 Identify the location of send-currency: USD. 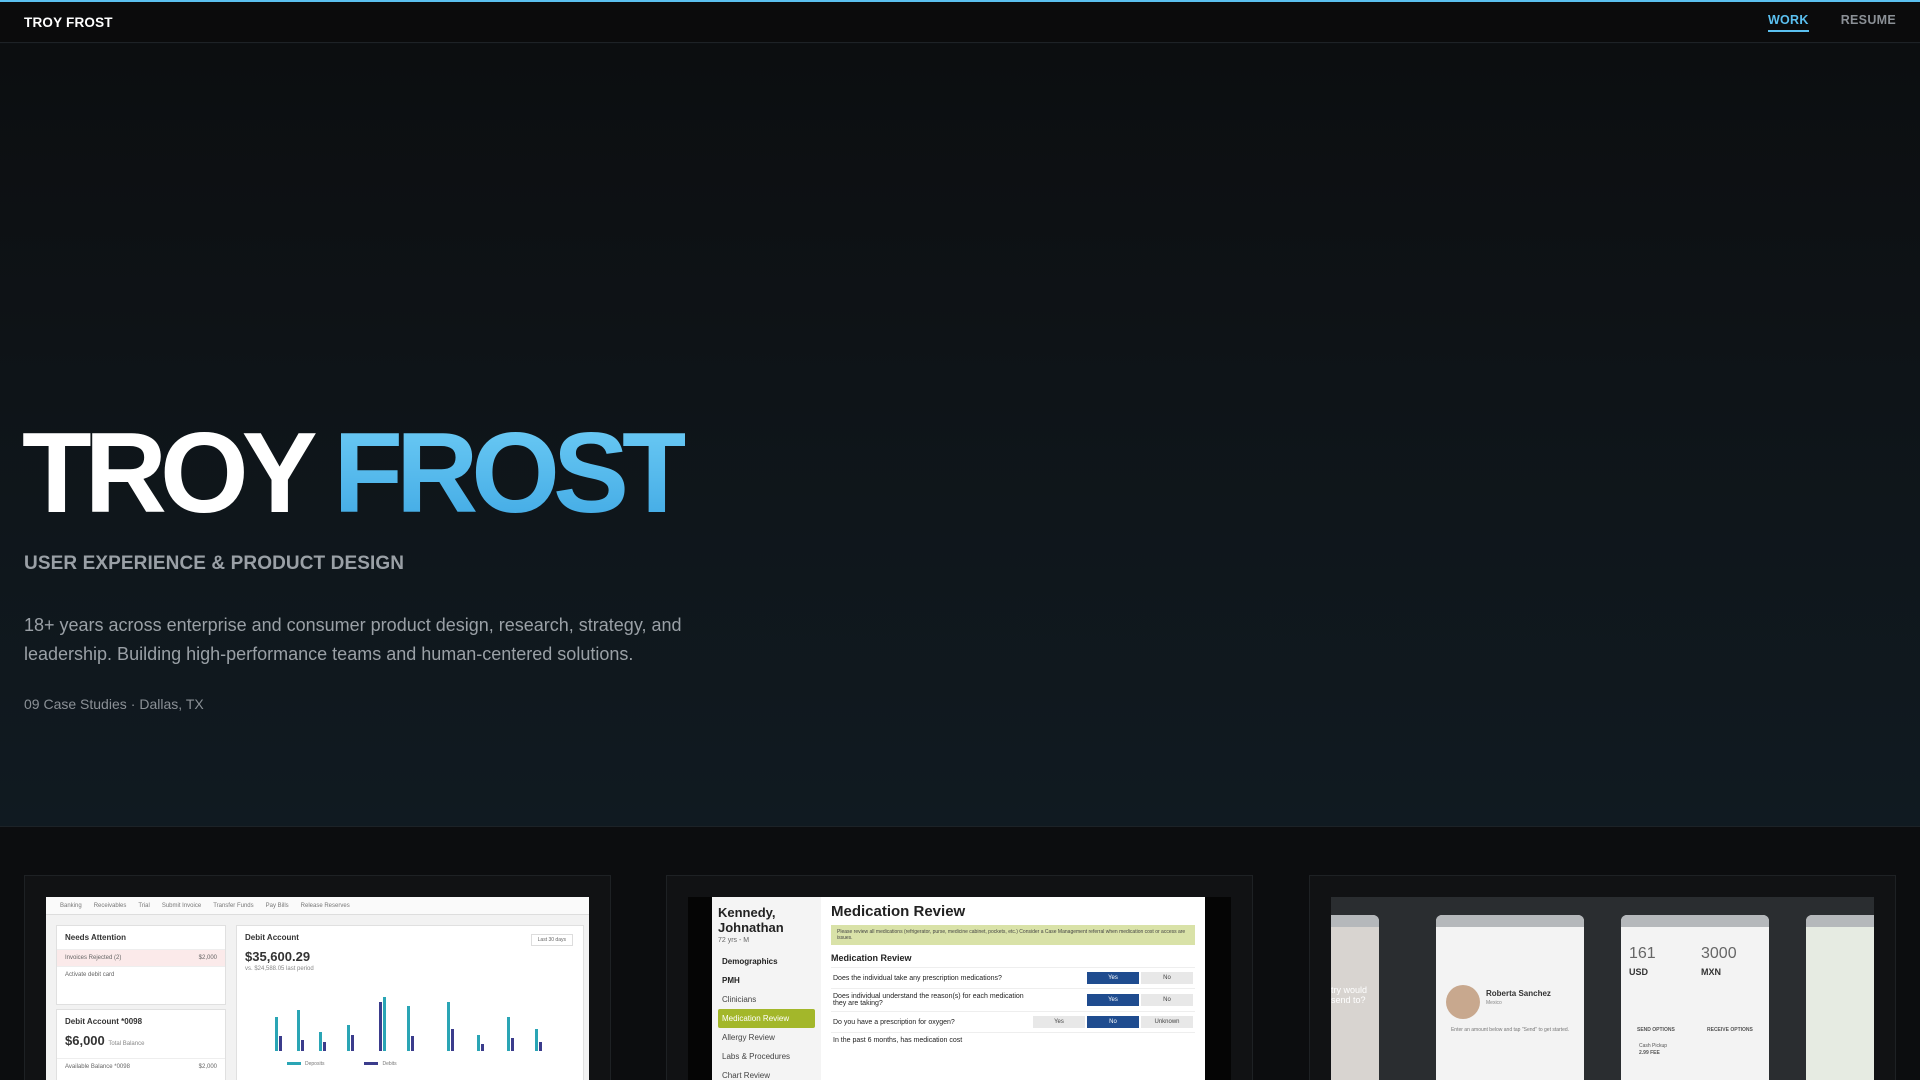
(1639, 972).